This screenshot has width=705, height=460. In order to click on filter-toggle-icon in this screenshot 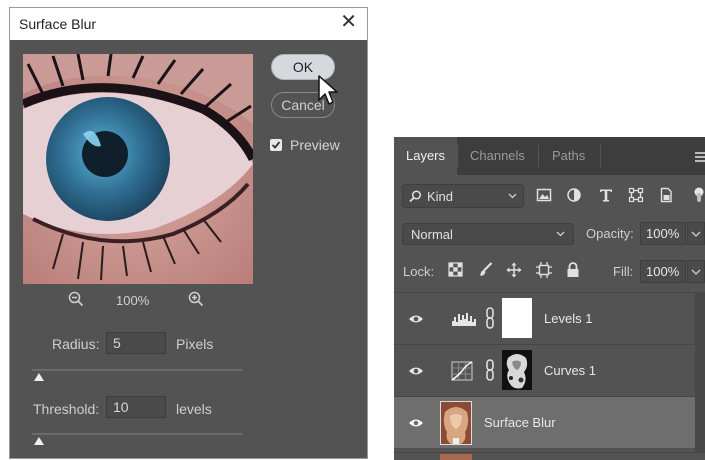, I will do `click(696, 195)`.